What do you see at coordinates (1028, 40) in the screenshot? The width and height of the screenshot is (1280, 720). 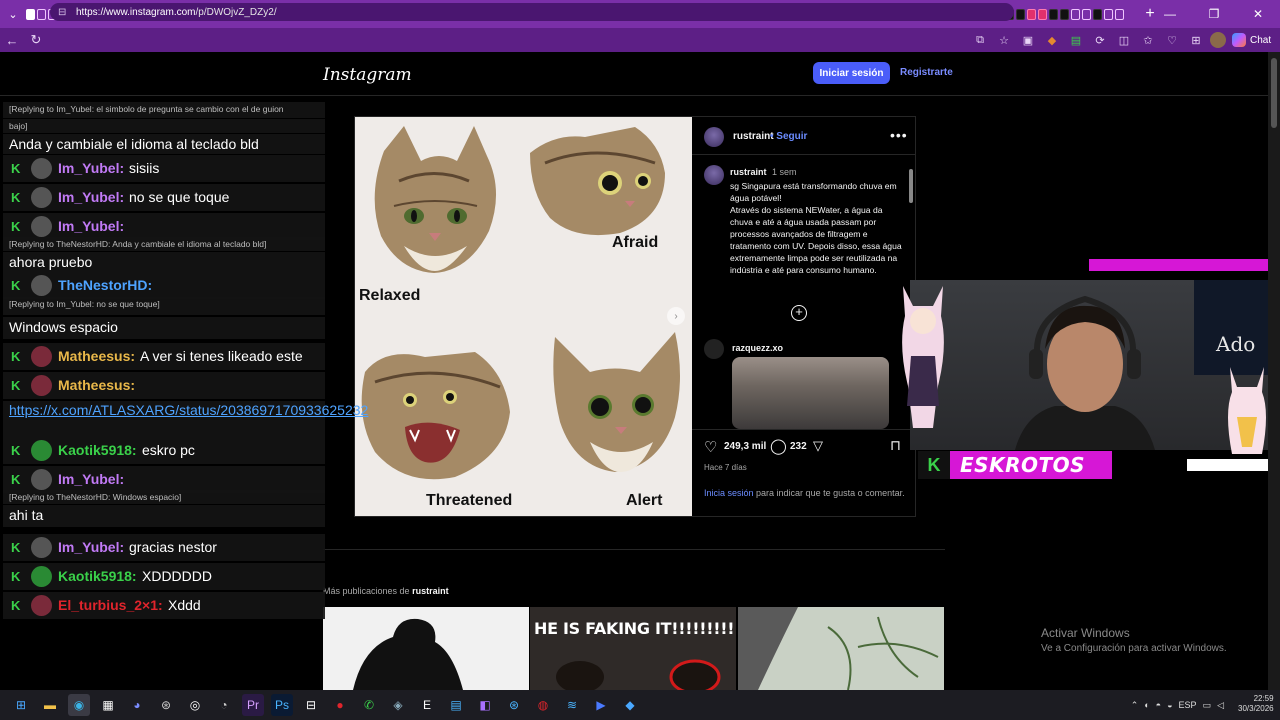 I see `extension-icon: ▣` at bounding box center [1028, 40].